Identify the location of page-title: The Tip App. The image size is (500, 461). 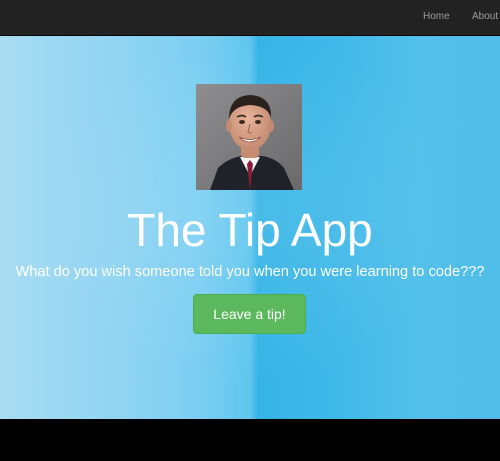
(250, 230).